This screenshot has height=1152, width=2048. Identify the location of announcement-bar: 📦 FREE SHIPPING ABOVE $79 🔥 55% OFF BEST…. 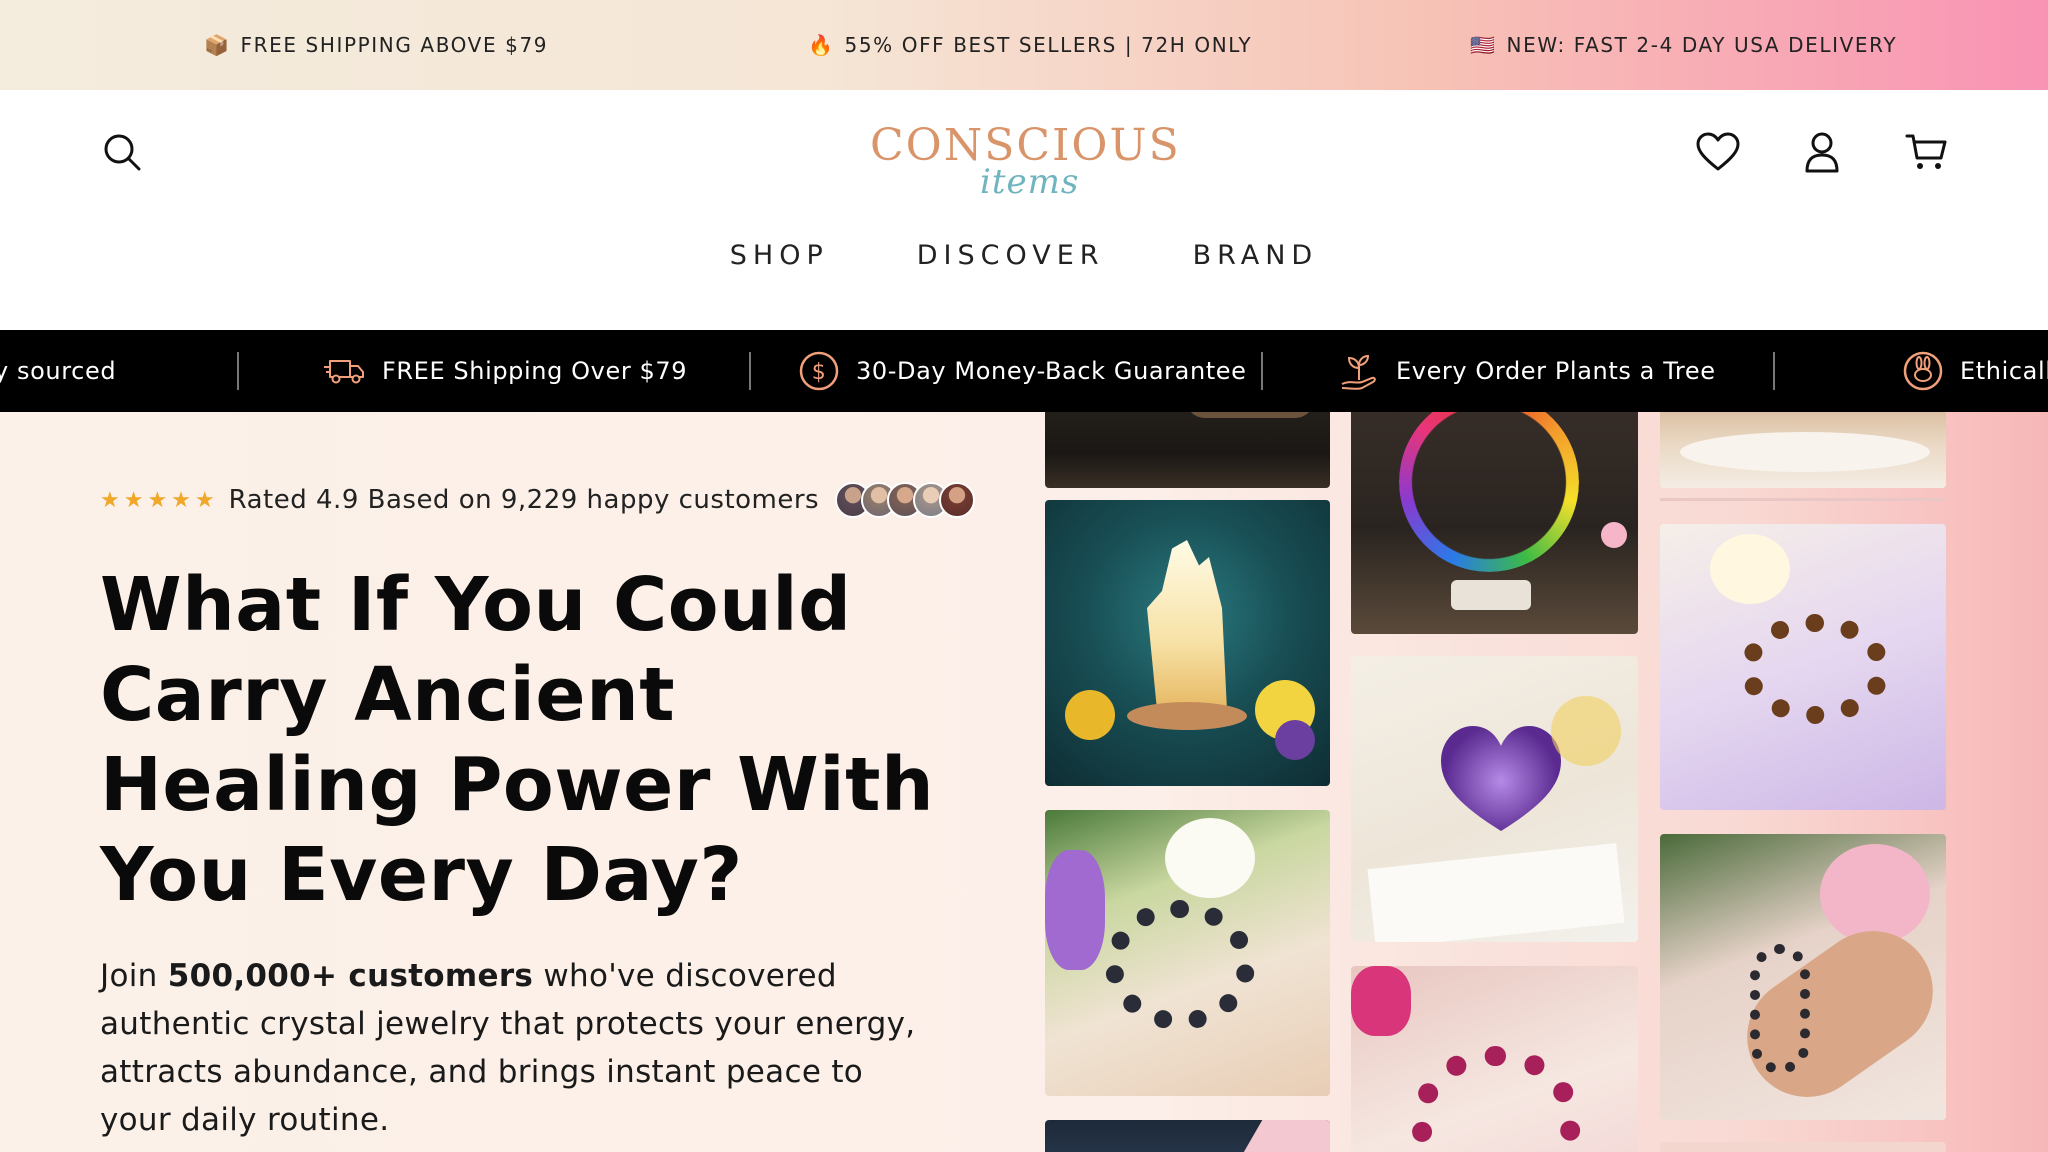
(1024, 45).